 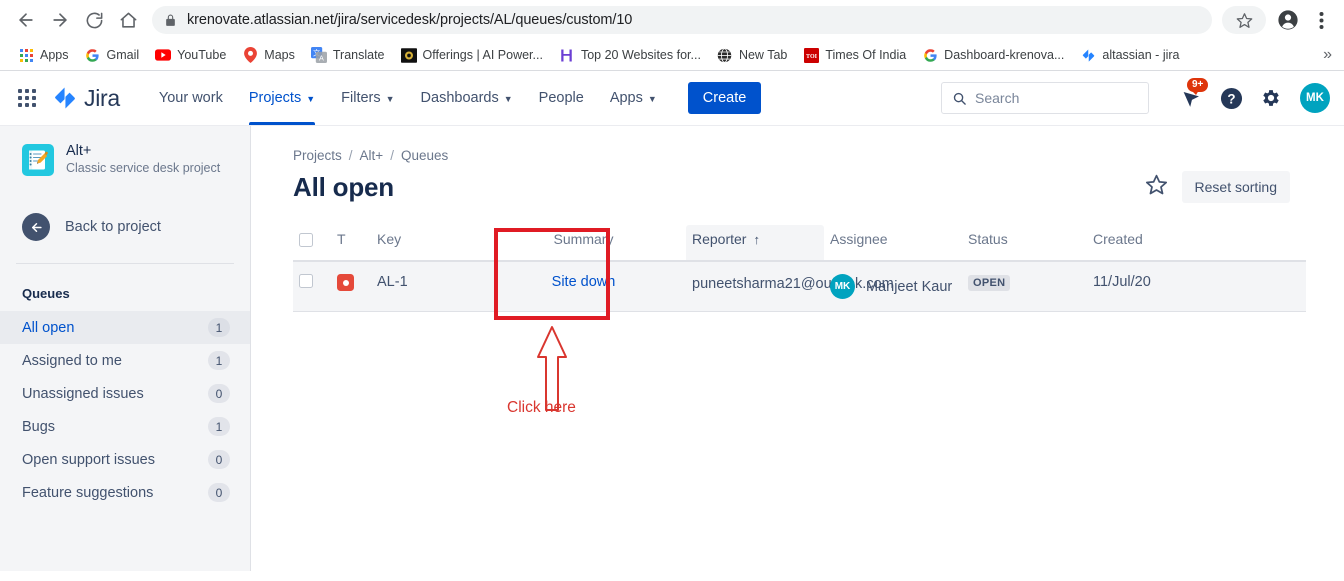 I want to click on project-type: Classic service desk project, so click(x=143, y=168).